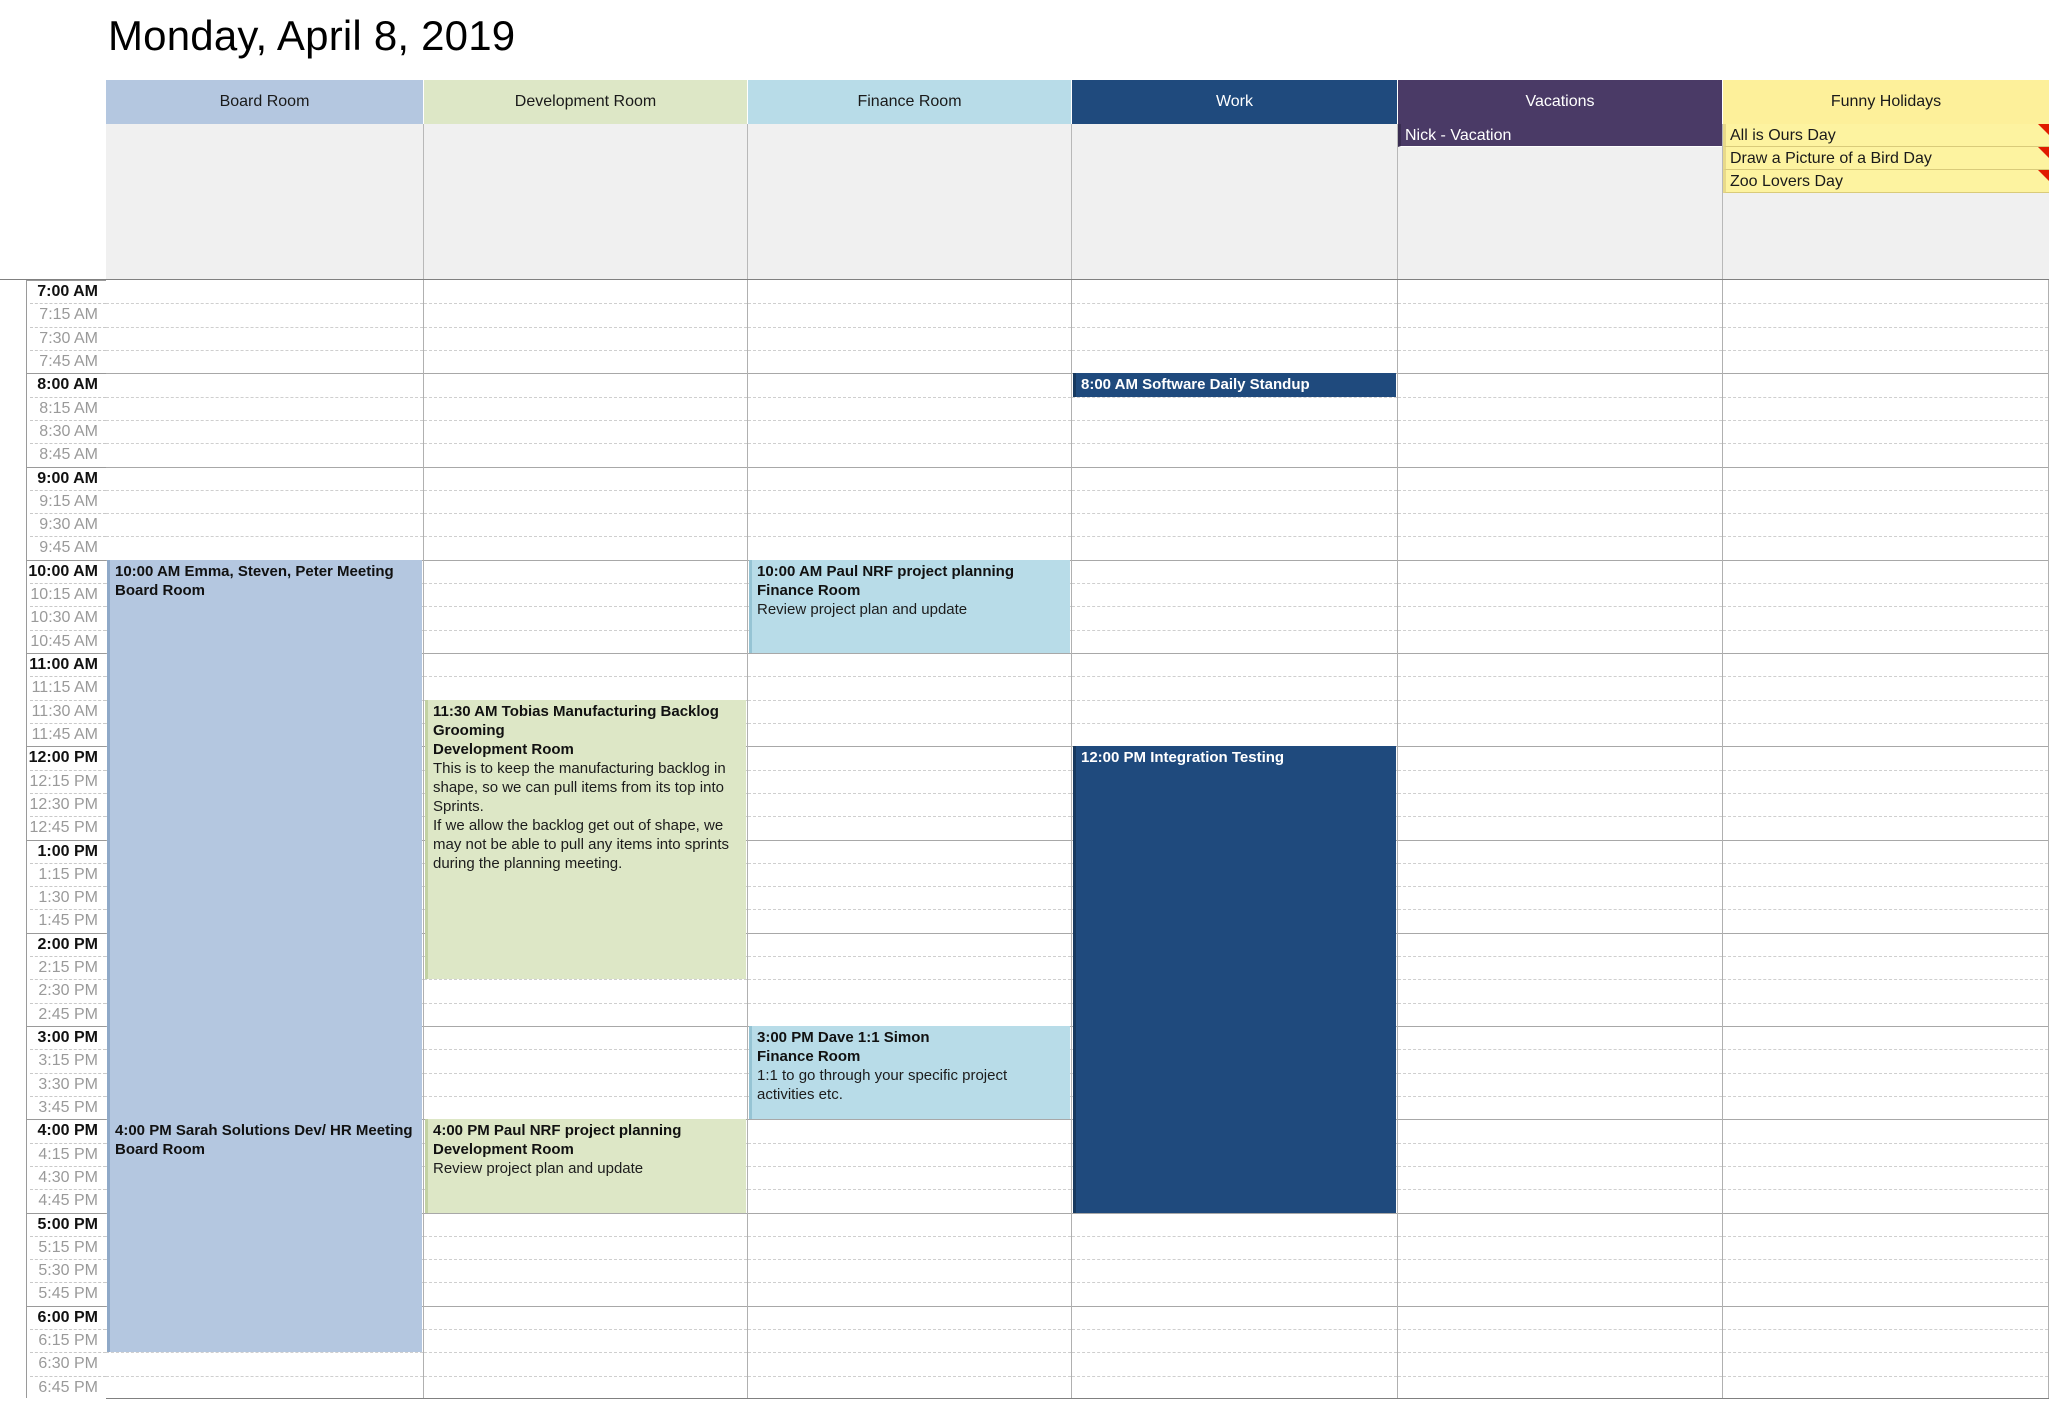 The image size is (2055, 1404). I want to click on all-day-cell-finance-room, so click(910, 201).